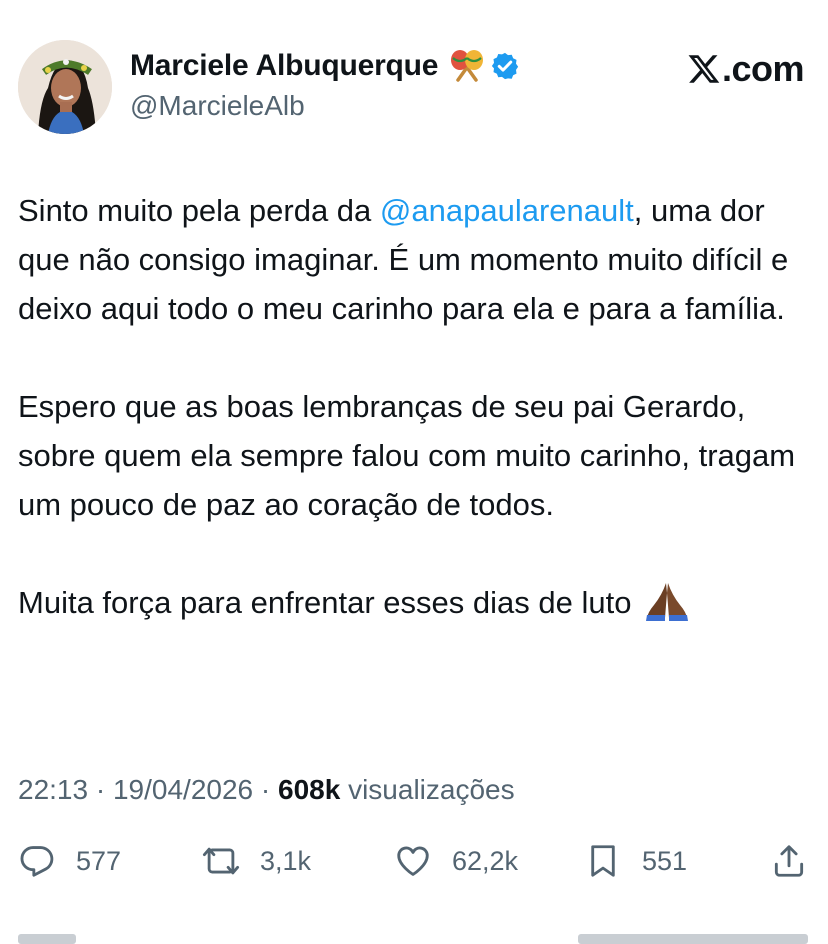  What do you see at coordinates (199, 210) in the screenshot?
I see `tweet-text-segment: Sinto muito pela perda da` at bounding box center [199, 210].